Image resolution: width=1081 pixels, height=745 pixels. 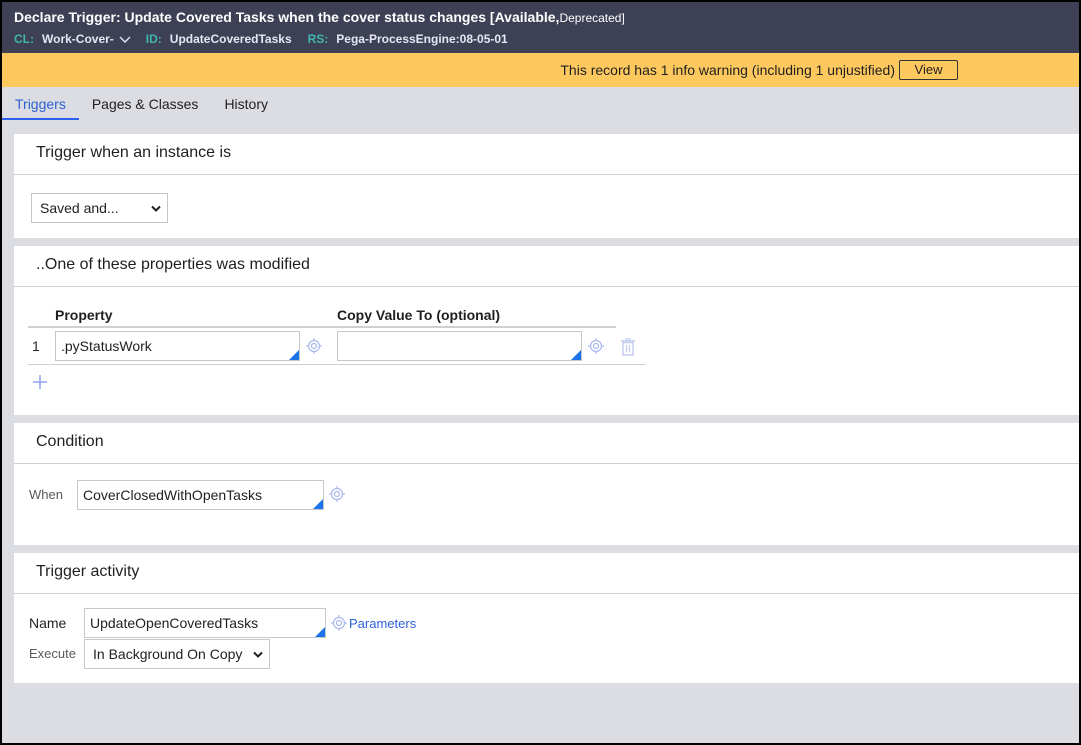 I want to click on section-title: Trigger when an instance is, so click(x=546, y=154).